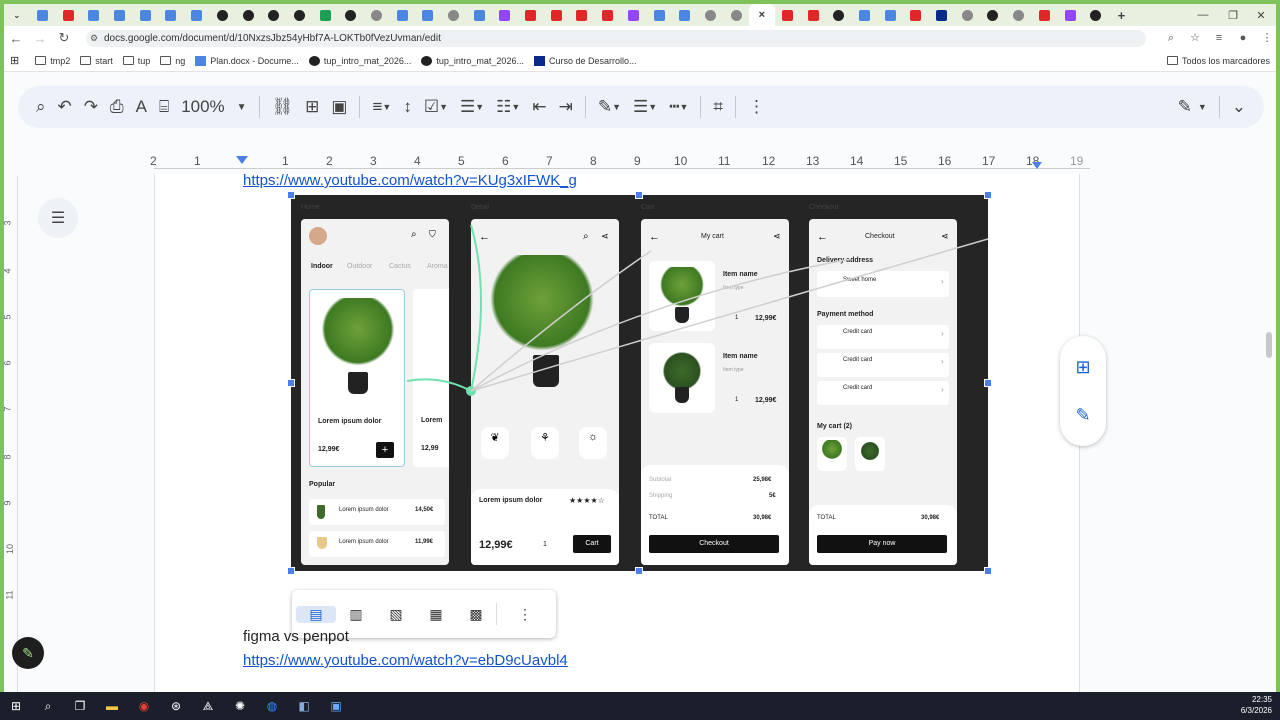  I want to click on edit-mode-fab: ✎, so click(28, 653).